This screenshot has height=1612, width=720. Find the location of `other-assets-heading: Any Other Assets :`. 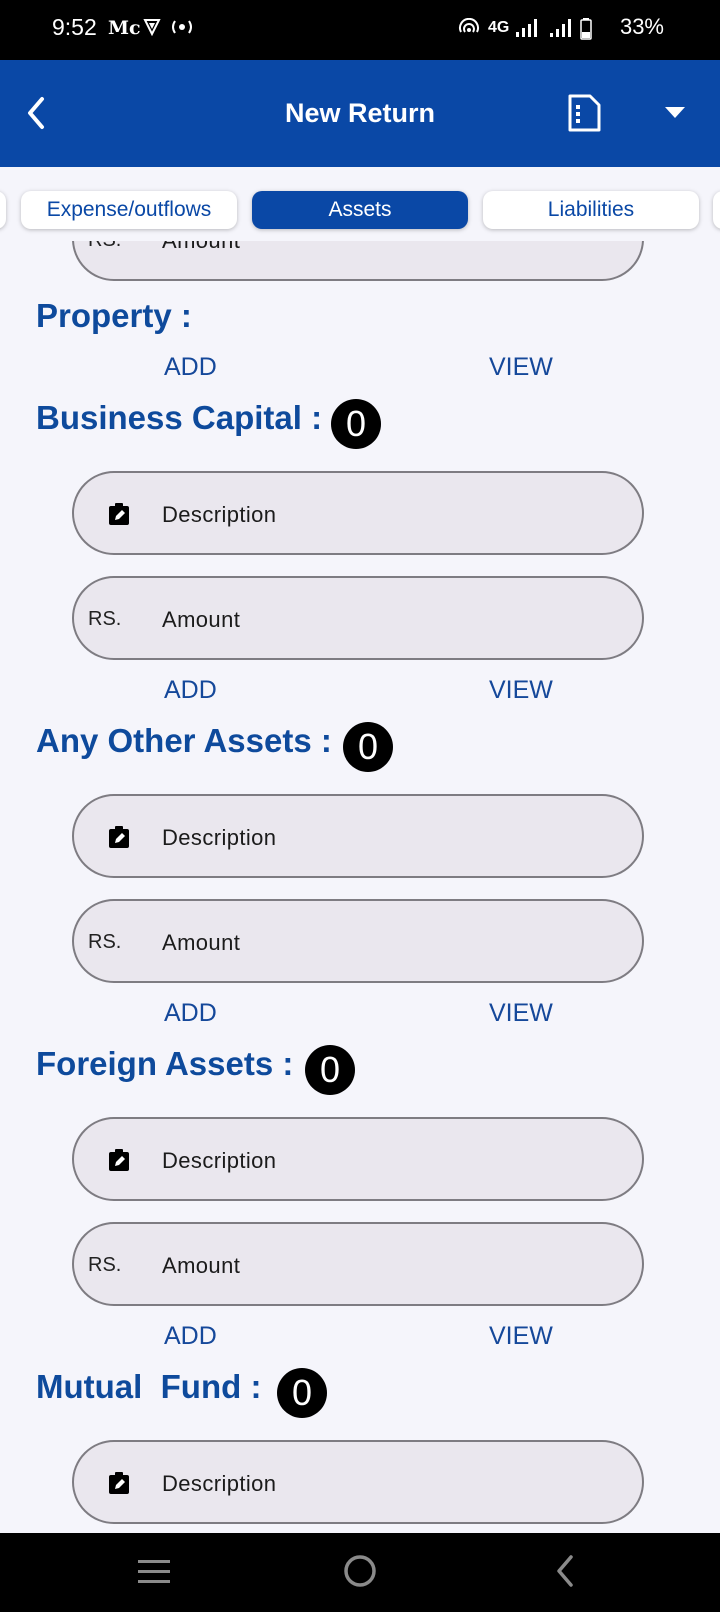

other-assets-heading: Any Other Assets : is located at coordinates (184, 740).